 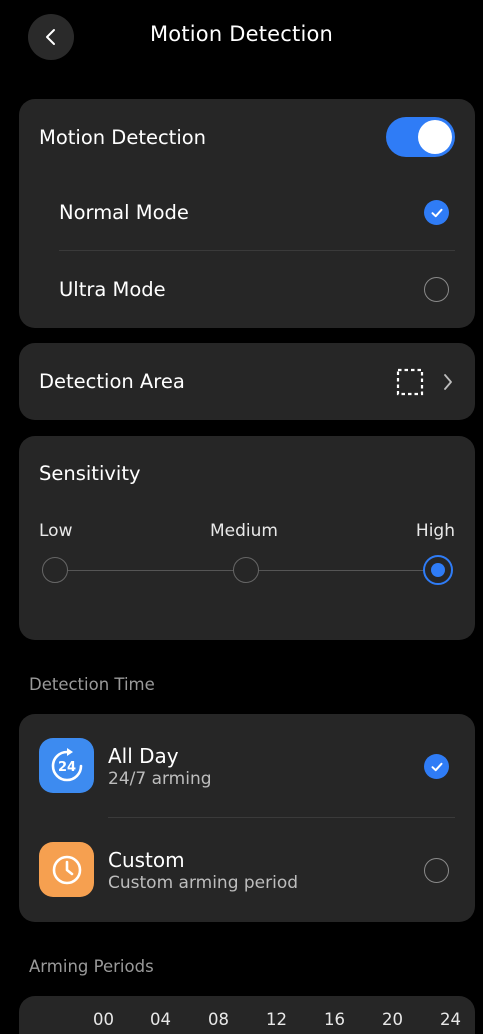 I want to click on dashed-square-icon, so click(x=410, y=382).